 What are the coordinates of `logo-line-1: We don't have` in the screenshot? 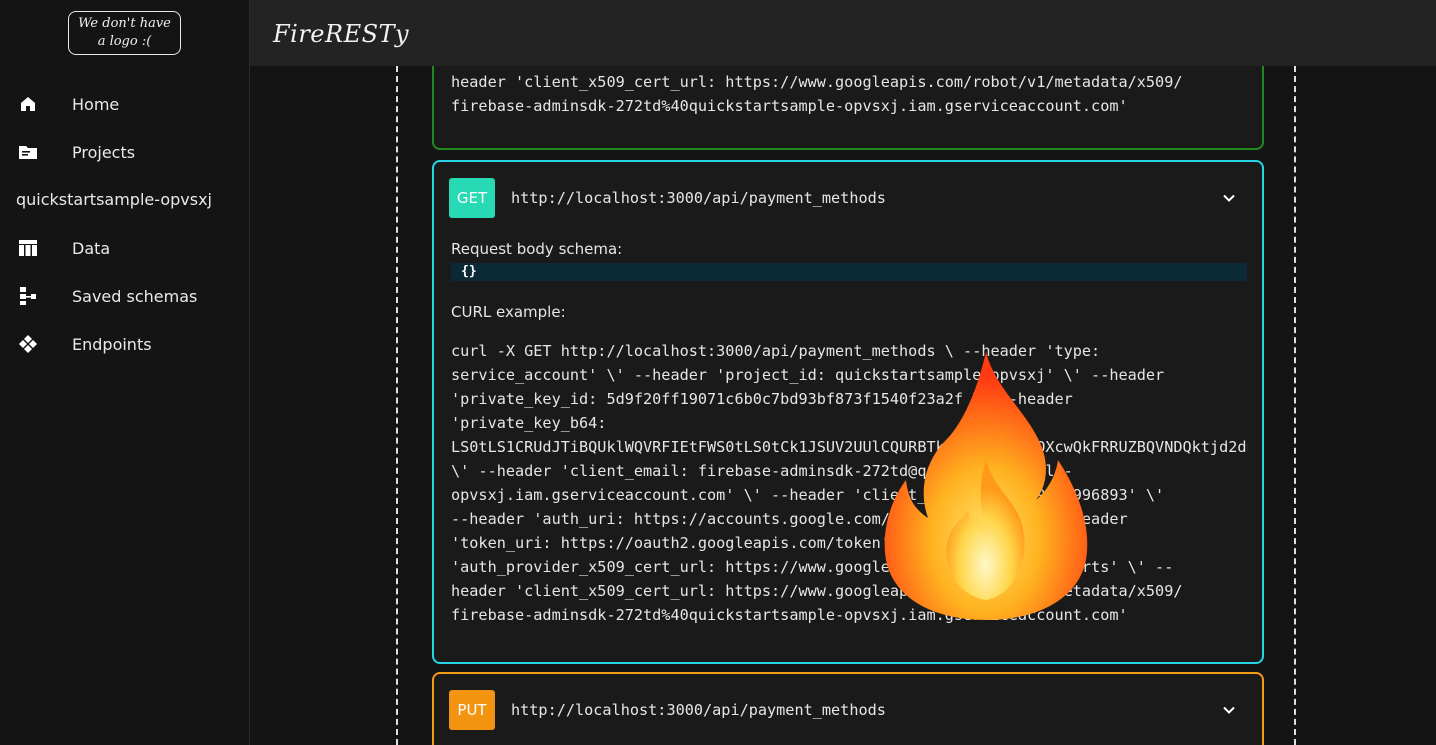 It's located at (124, 23).